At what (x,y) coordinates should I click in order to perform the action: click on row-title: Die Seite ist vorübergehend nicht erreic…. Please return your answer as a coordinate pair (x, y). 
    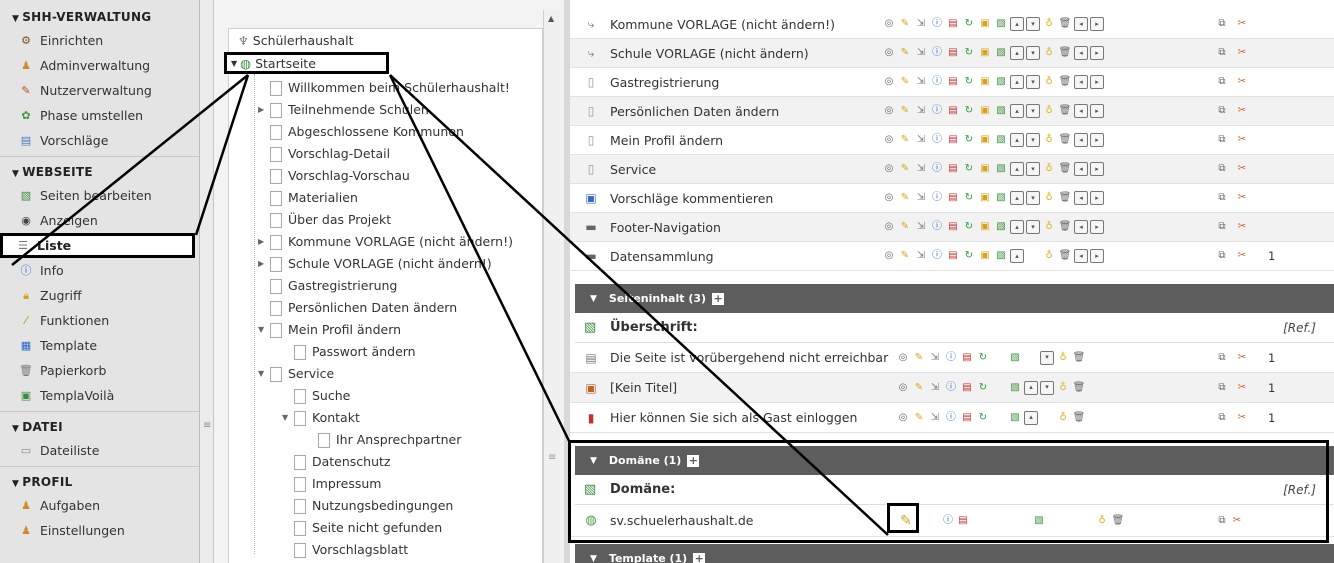
    Looking at the image, I should click on (749, 357).